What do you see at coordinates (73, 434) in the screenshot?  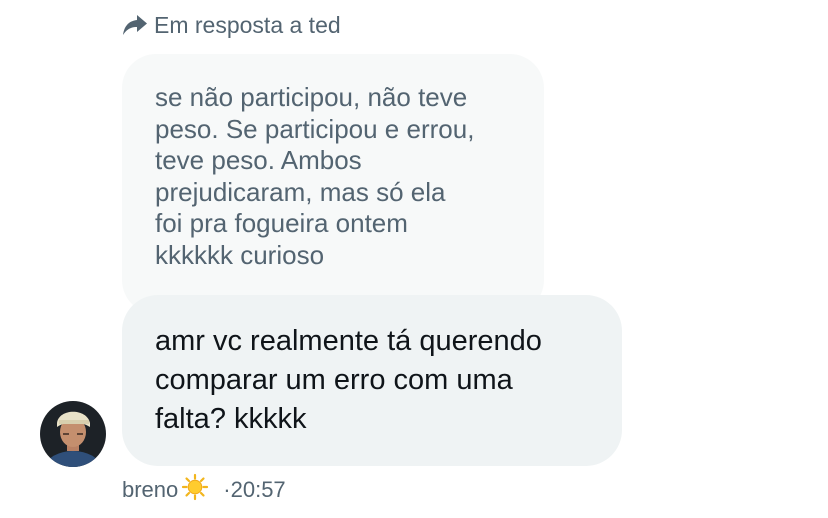 I see `avatar` at bounding box center [73, 434].